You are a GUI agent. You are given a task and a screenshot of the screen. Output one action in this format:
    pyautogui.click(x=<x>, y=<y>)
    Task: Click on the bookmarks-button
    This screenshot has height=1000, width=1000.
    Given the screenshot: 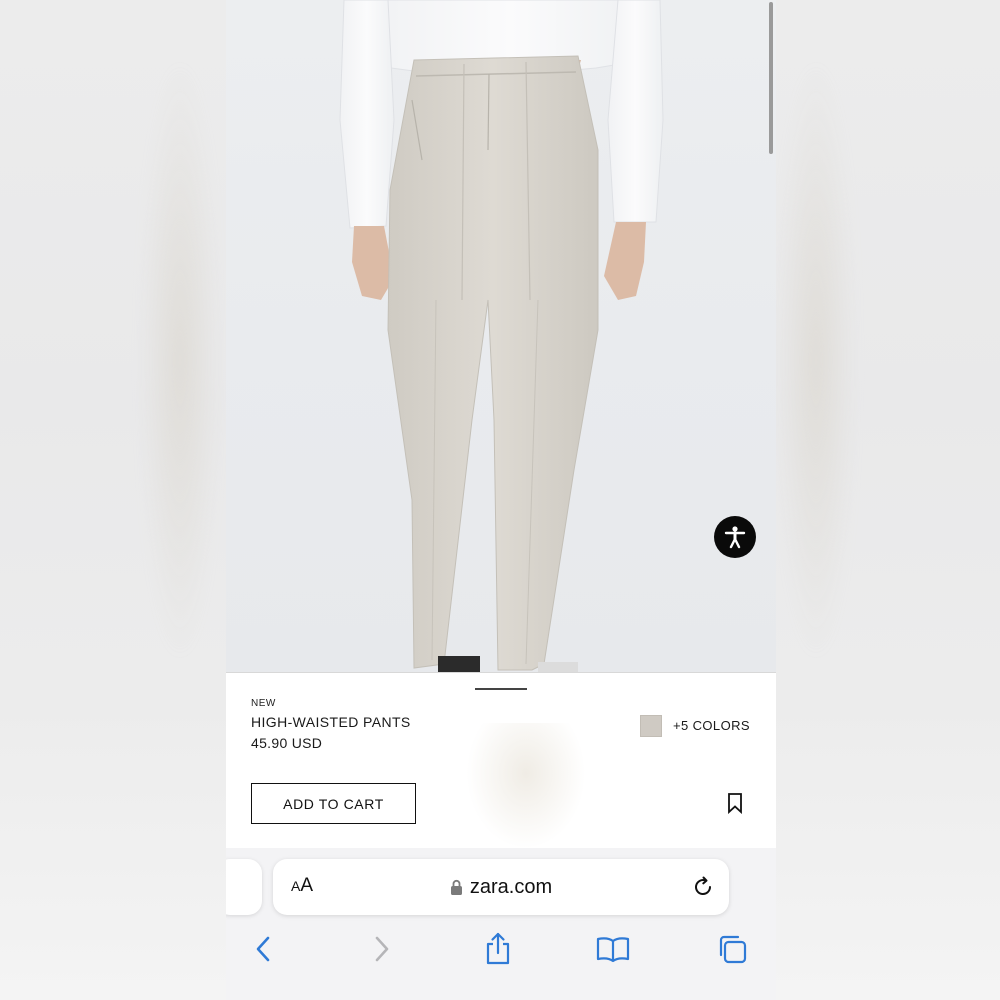 What is the action you would take?
    pyautogui.click(x=613, y=949)
    